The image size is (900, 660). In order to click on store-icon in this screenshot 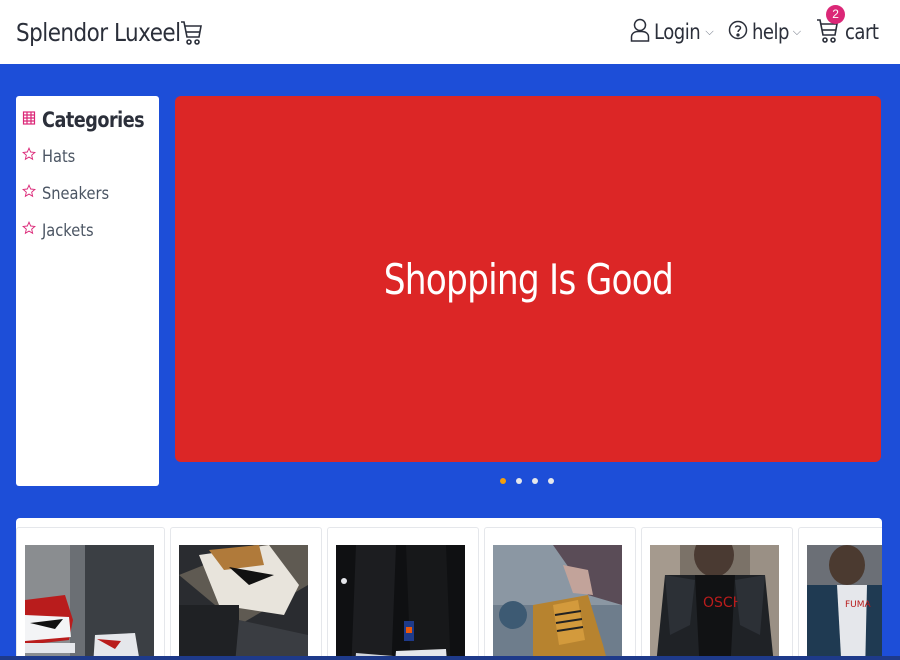, I will do `click(29, 120)`.